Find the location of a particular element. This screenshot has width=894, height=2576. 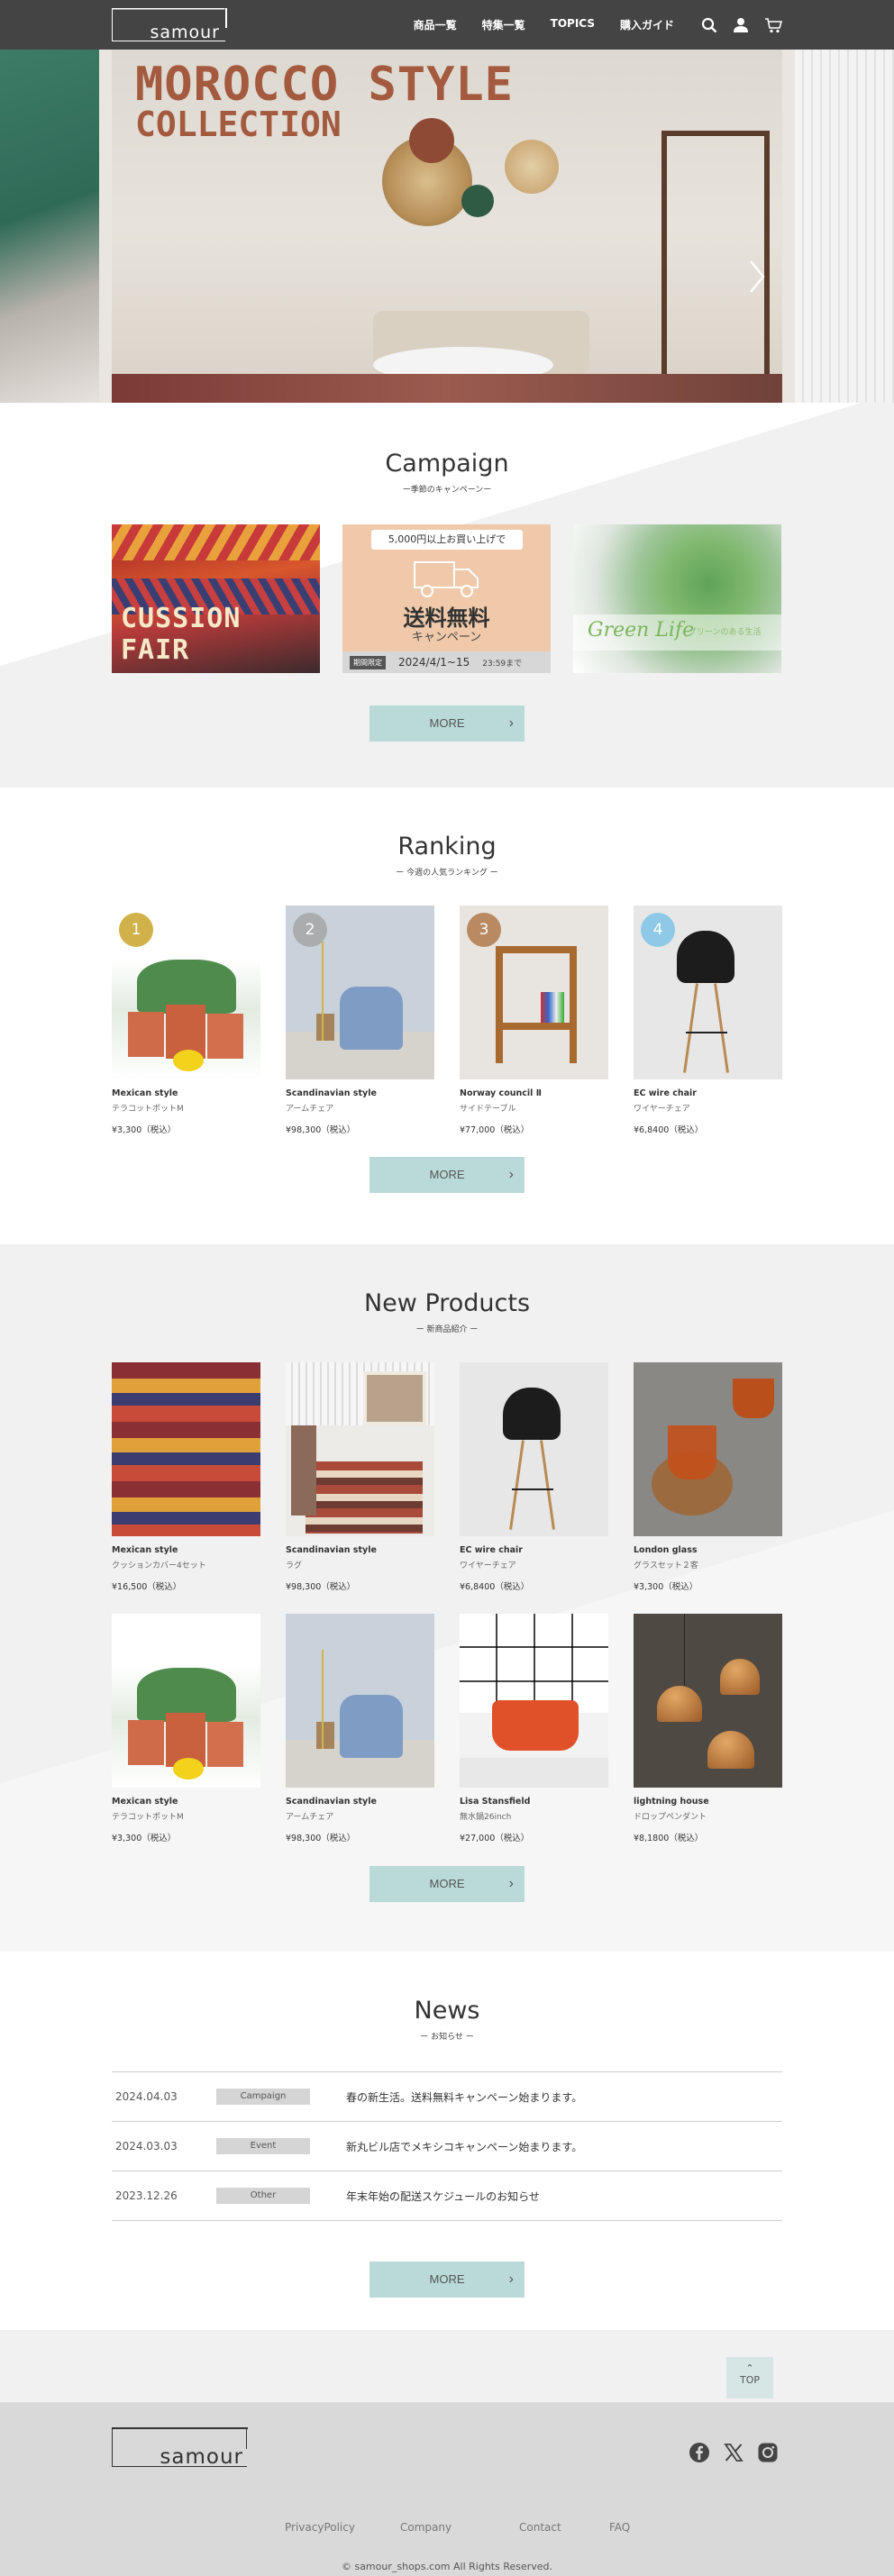

product-name: サイドテーブル is located at coordinates (488, 1109).